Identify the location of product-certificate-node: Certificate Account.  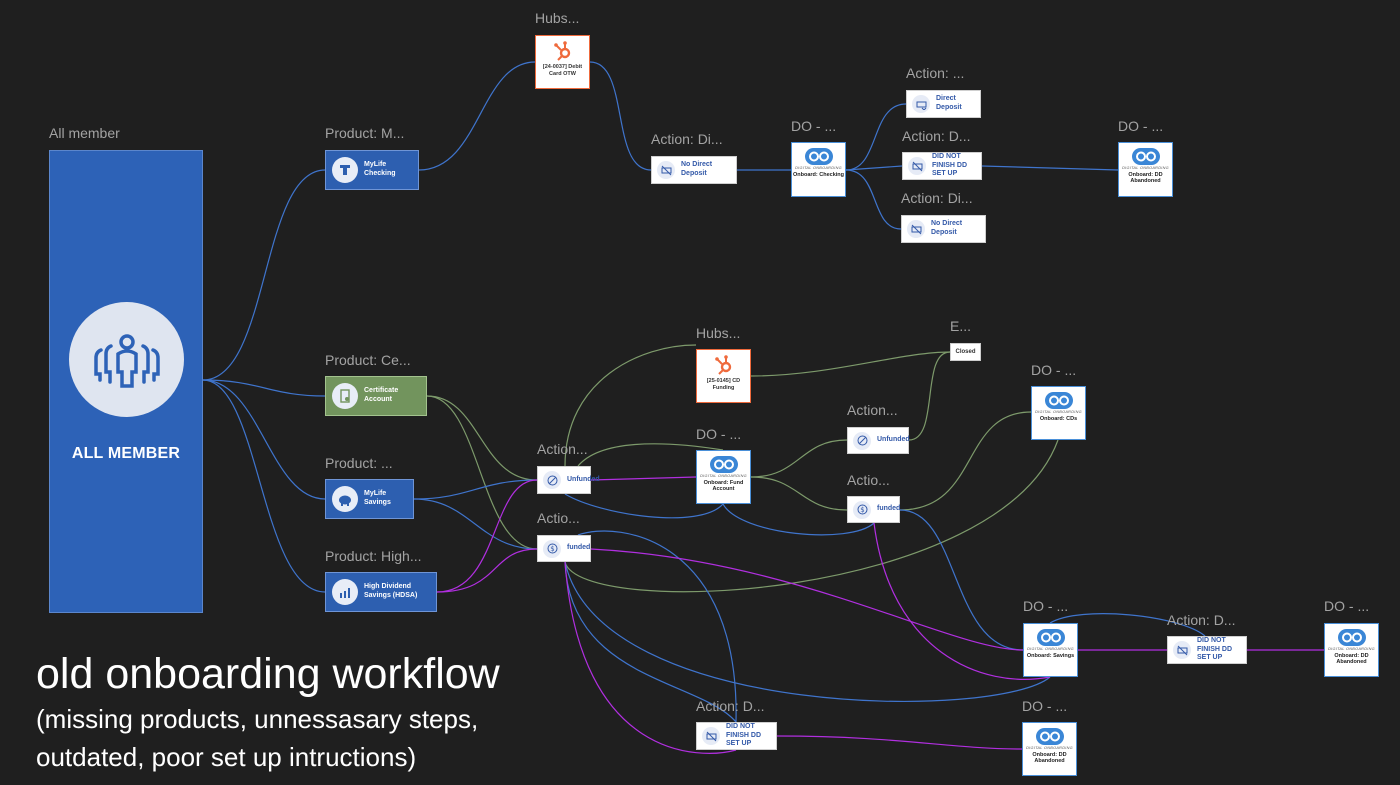
(376, 396).